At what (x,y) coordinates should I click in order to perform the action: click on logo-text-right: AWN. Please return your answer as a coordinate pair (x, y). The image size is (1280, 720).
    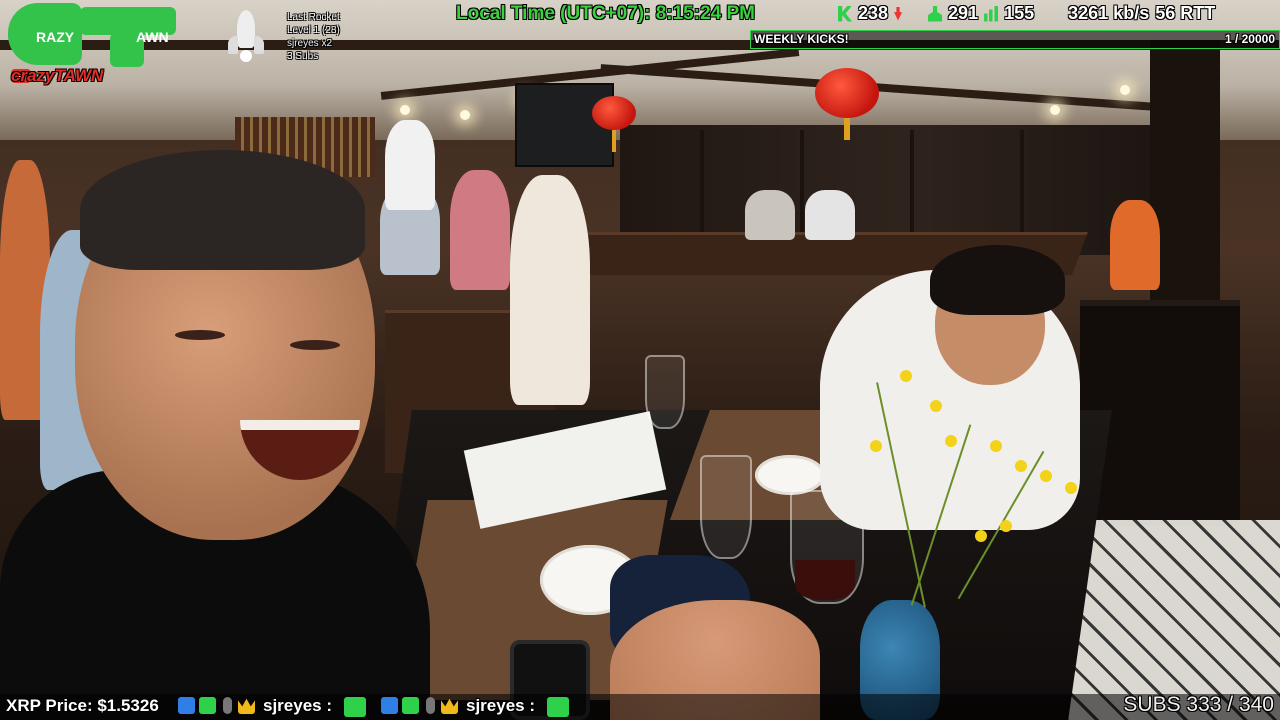
    Looking at the image, I should click on (152, 37).